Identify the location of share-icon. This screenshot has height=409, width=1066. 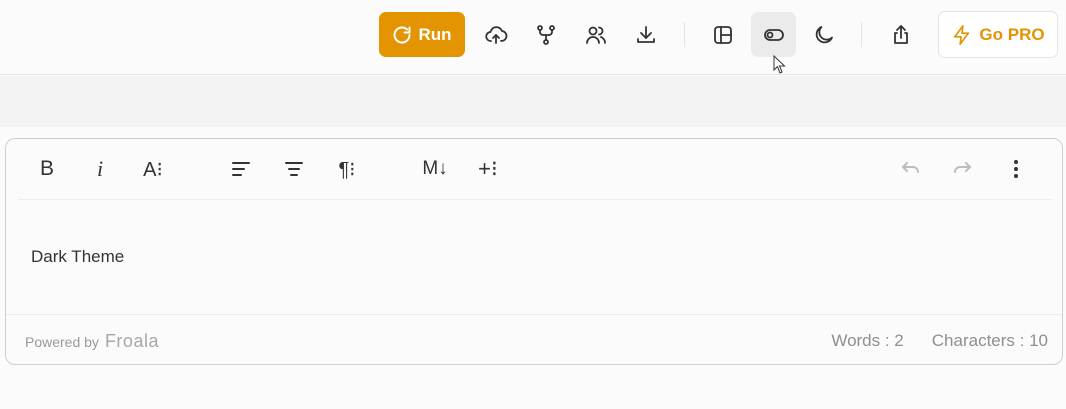
(900, 34).